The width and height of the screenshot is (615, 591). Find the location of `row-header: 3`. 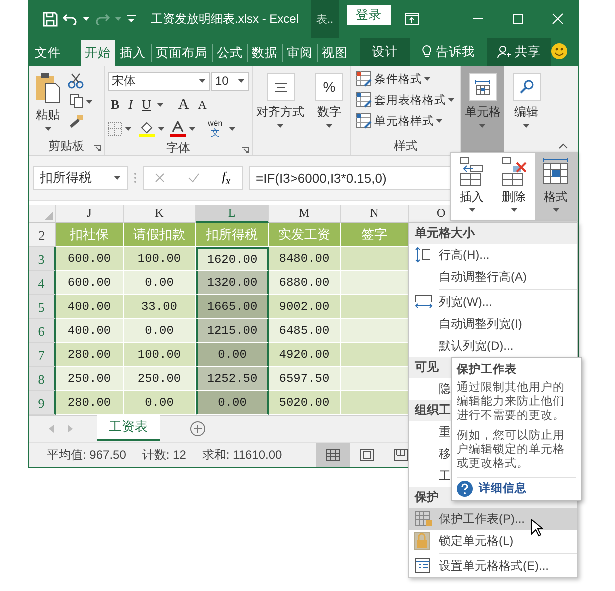

row-header: 3 is located at coordinates (42, 259).